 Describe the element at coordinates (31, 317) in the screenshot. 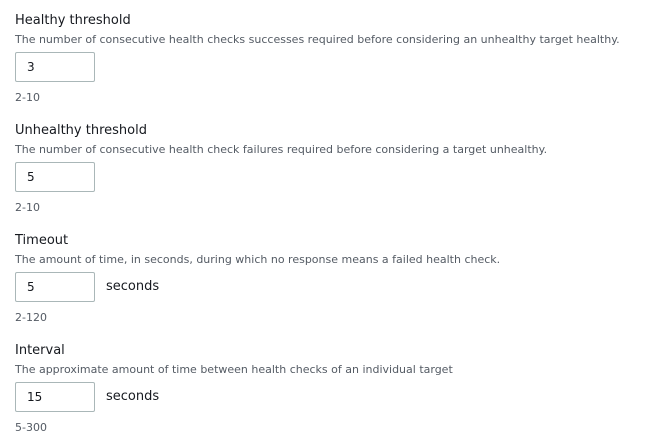

I see `timeout-range-hint: 2-120` at that location.